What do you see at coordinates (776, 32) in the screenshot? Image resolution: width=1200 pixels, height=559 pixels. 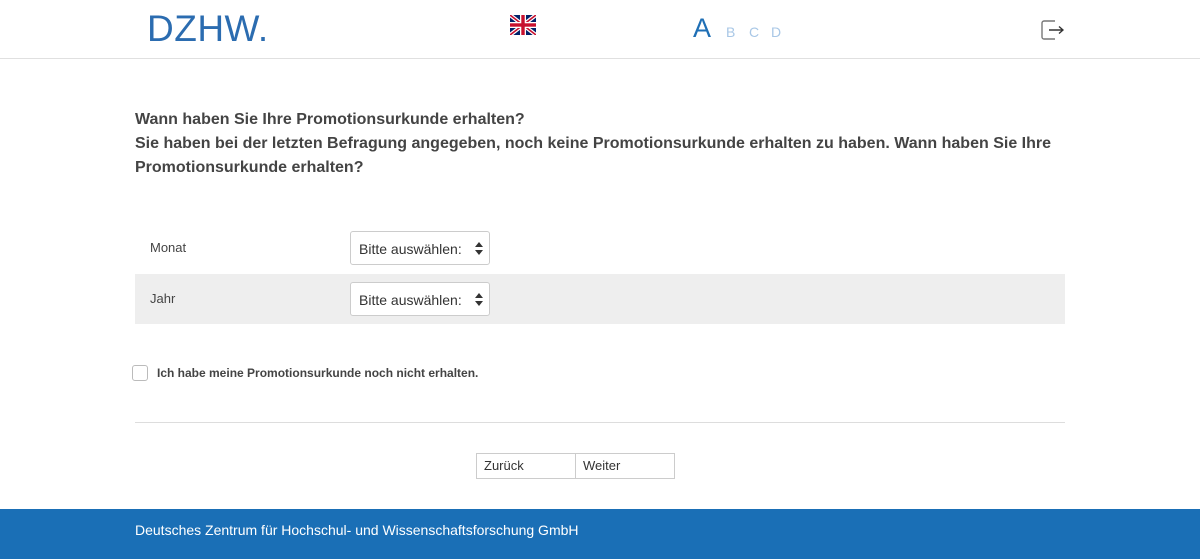 I see `section-letter: D` at bounding box center [776, 32].